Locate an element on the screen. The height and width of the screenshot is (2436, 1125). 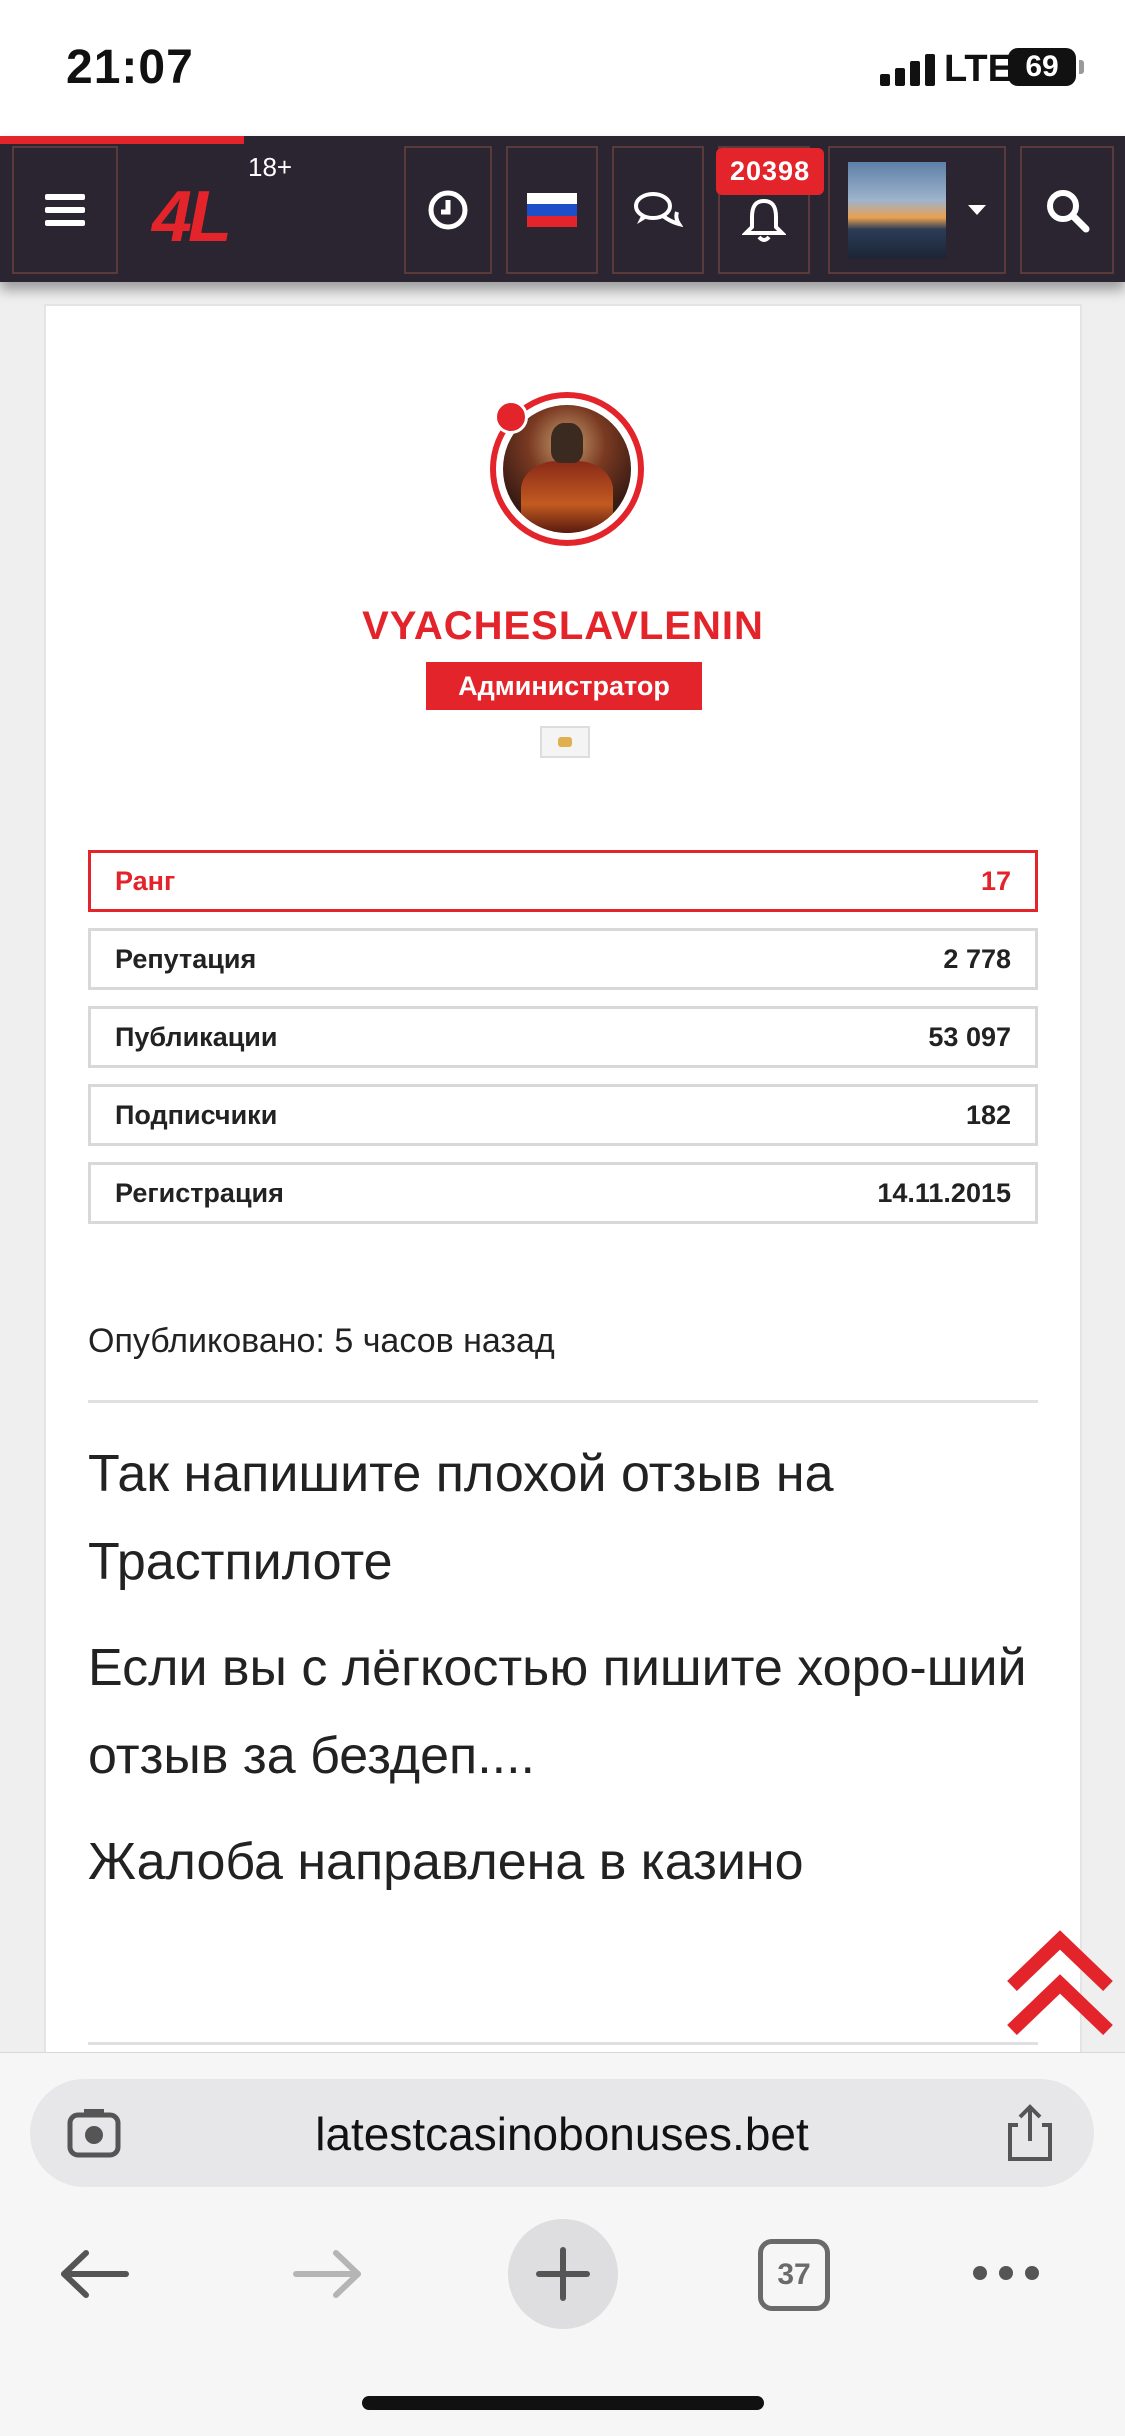
loading-progress-bar is located at coordinates (122, 140).